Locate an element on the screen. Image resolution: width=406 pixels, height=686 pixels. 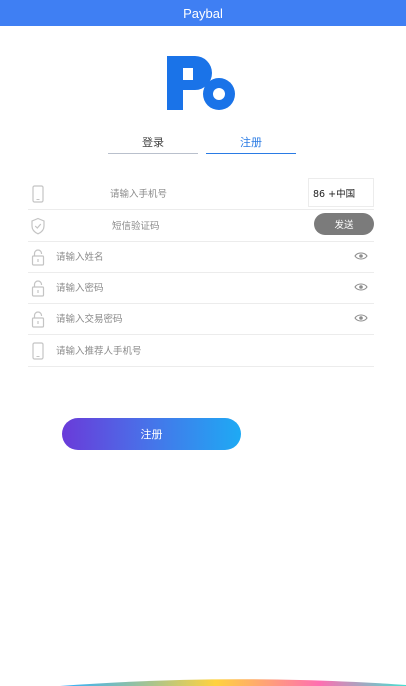
country-code-label: 86 +中国 is located at coordinates (334, 194).